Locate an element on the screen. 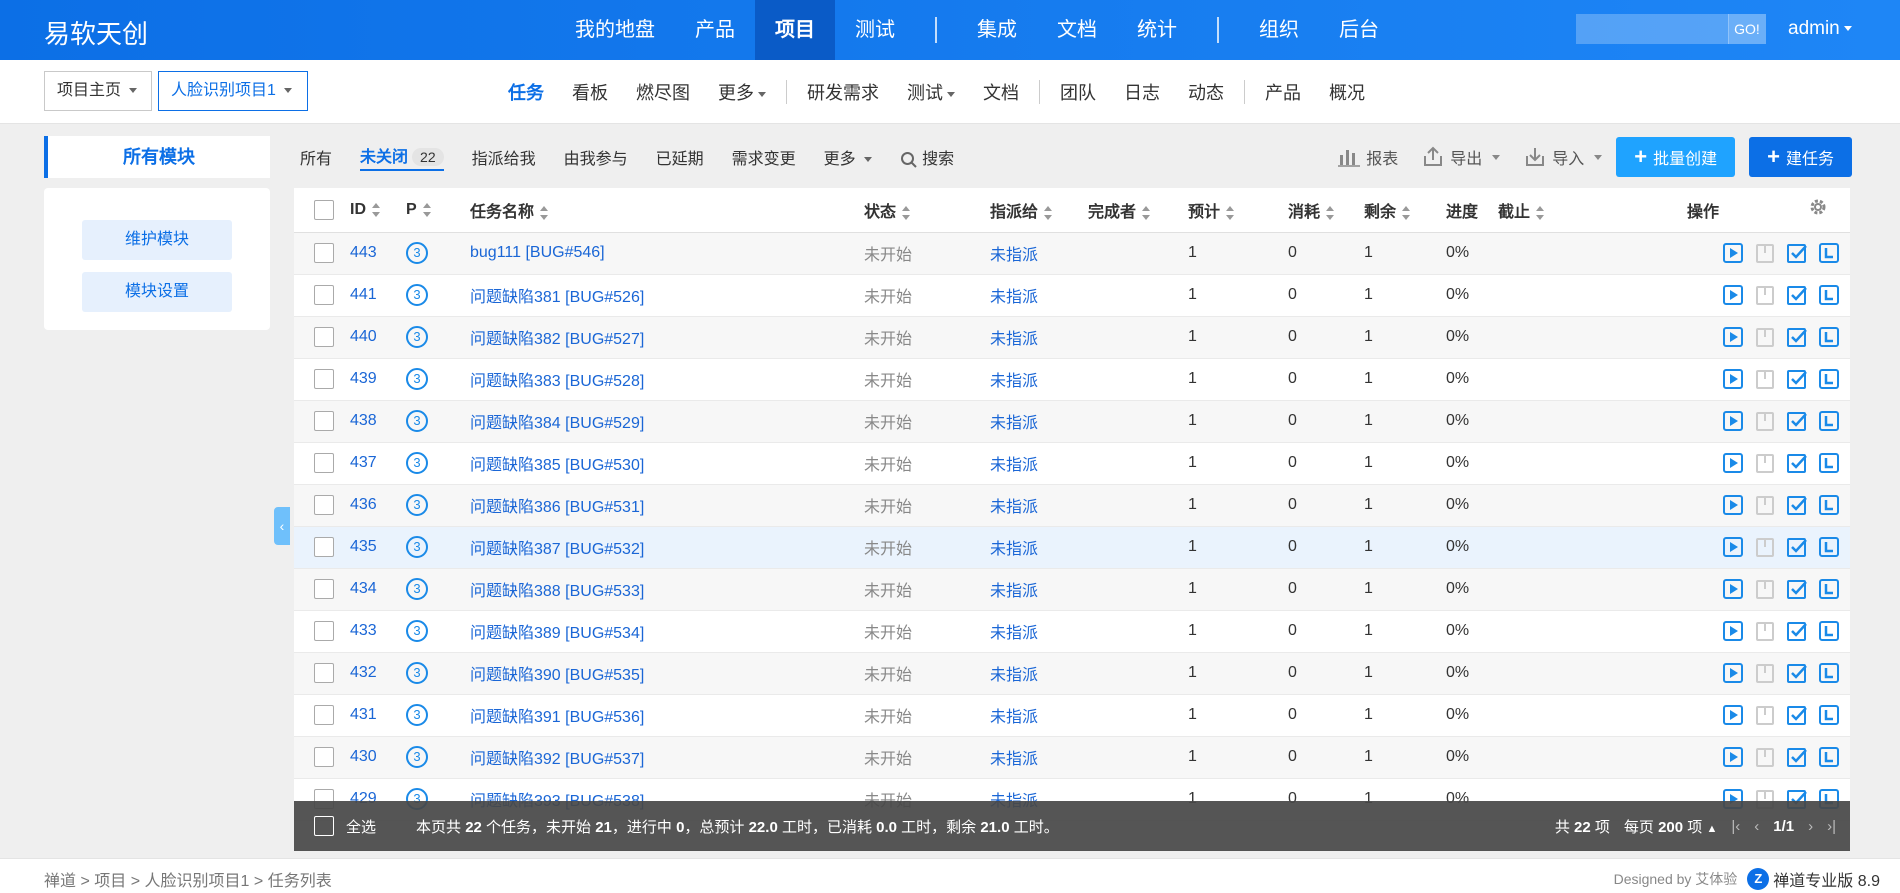 This screenshot has height=893, width=1900. project-nav-item: 日志 is located at coordinates (1142, 92).